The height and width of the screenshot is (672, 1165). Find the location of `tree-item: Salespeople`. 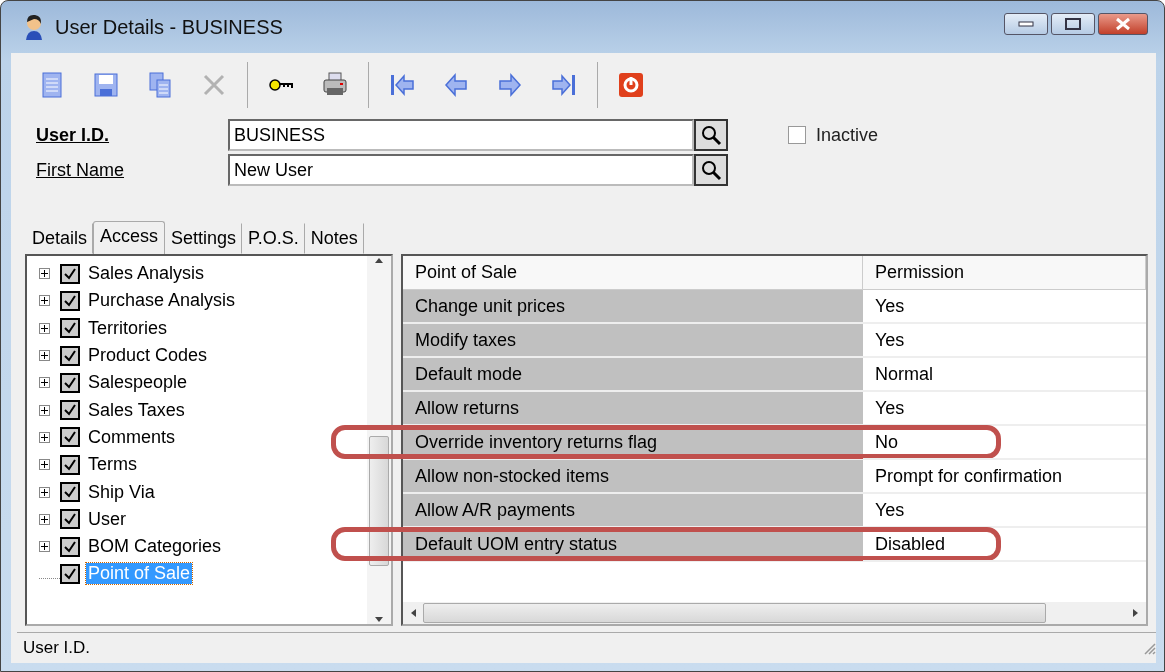

tree-item: Salespeople is located at coordinates (138, 383).